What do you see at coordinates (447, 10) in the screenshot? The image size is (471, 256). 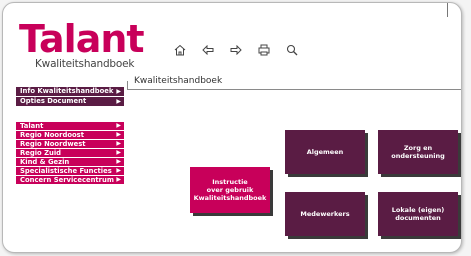 I see `frame-edge-divider` at bounding box center [447, 10].